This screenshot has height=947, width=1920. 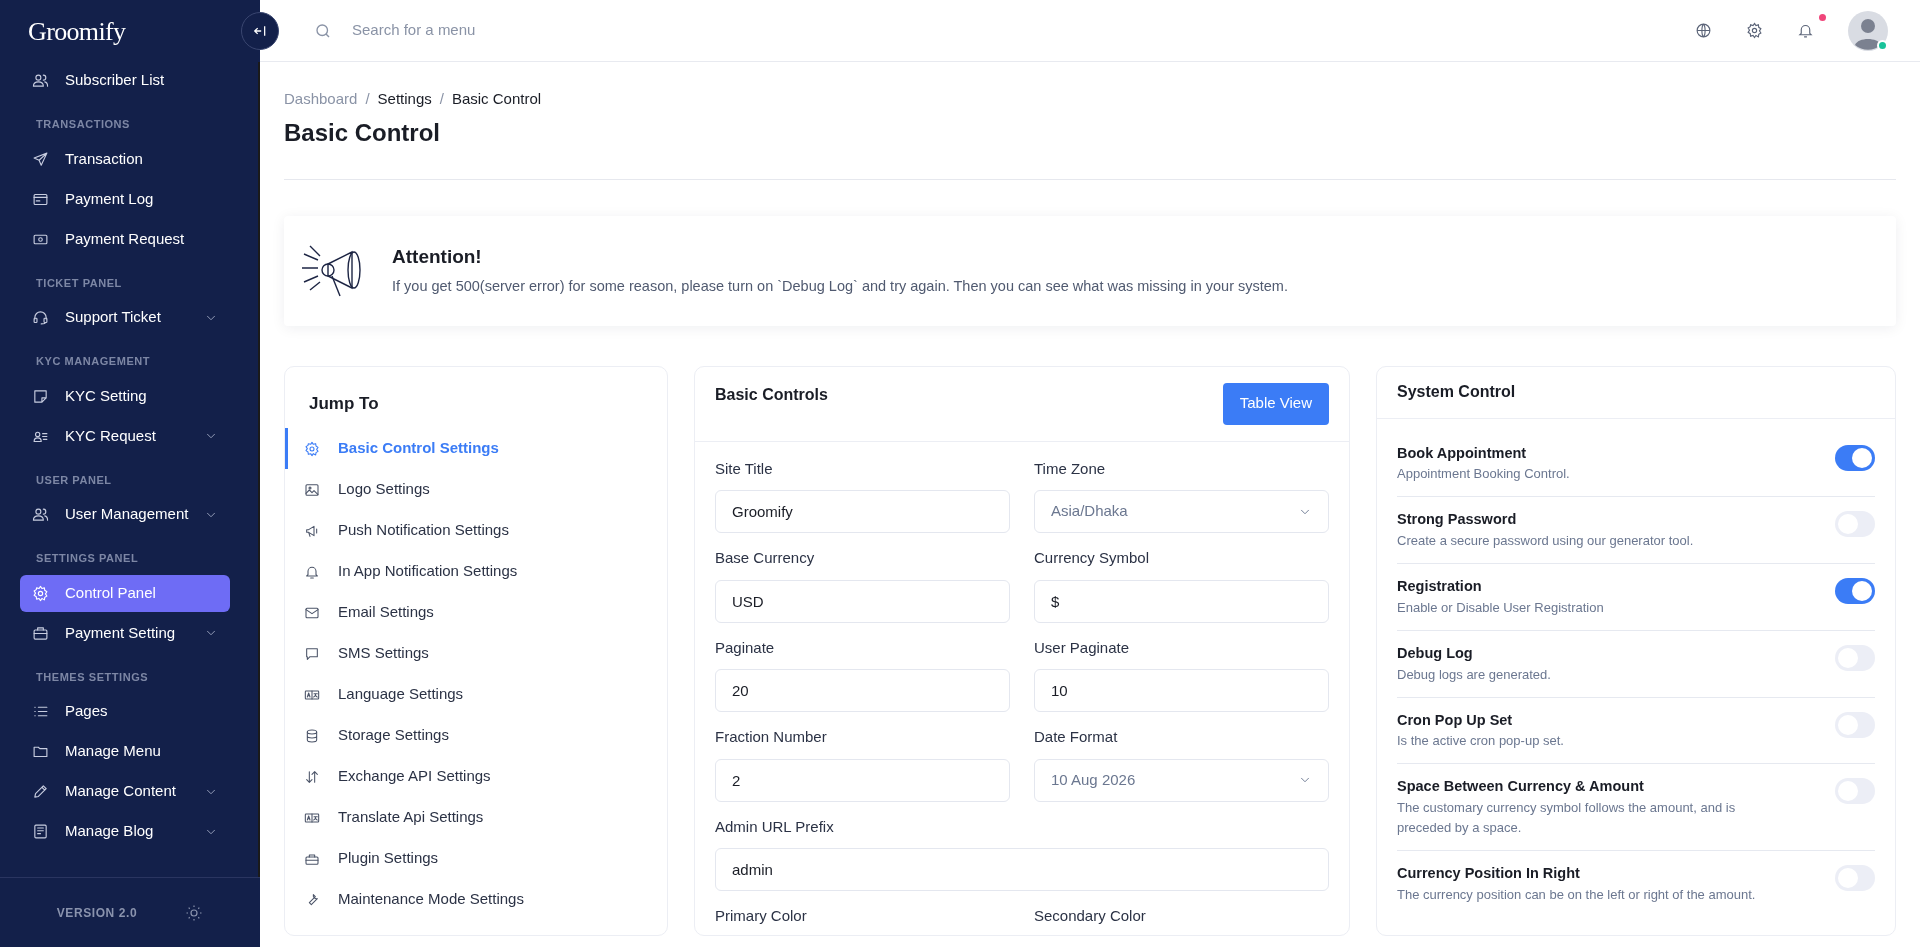 What do you see at coordinates (74, 480) in the screenshot?
I see `section-heading: USER PANEL` at bounding box center [74, 480].